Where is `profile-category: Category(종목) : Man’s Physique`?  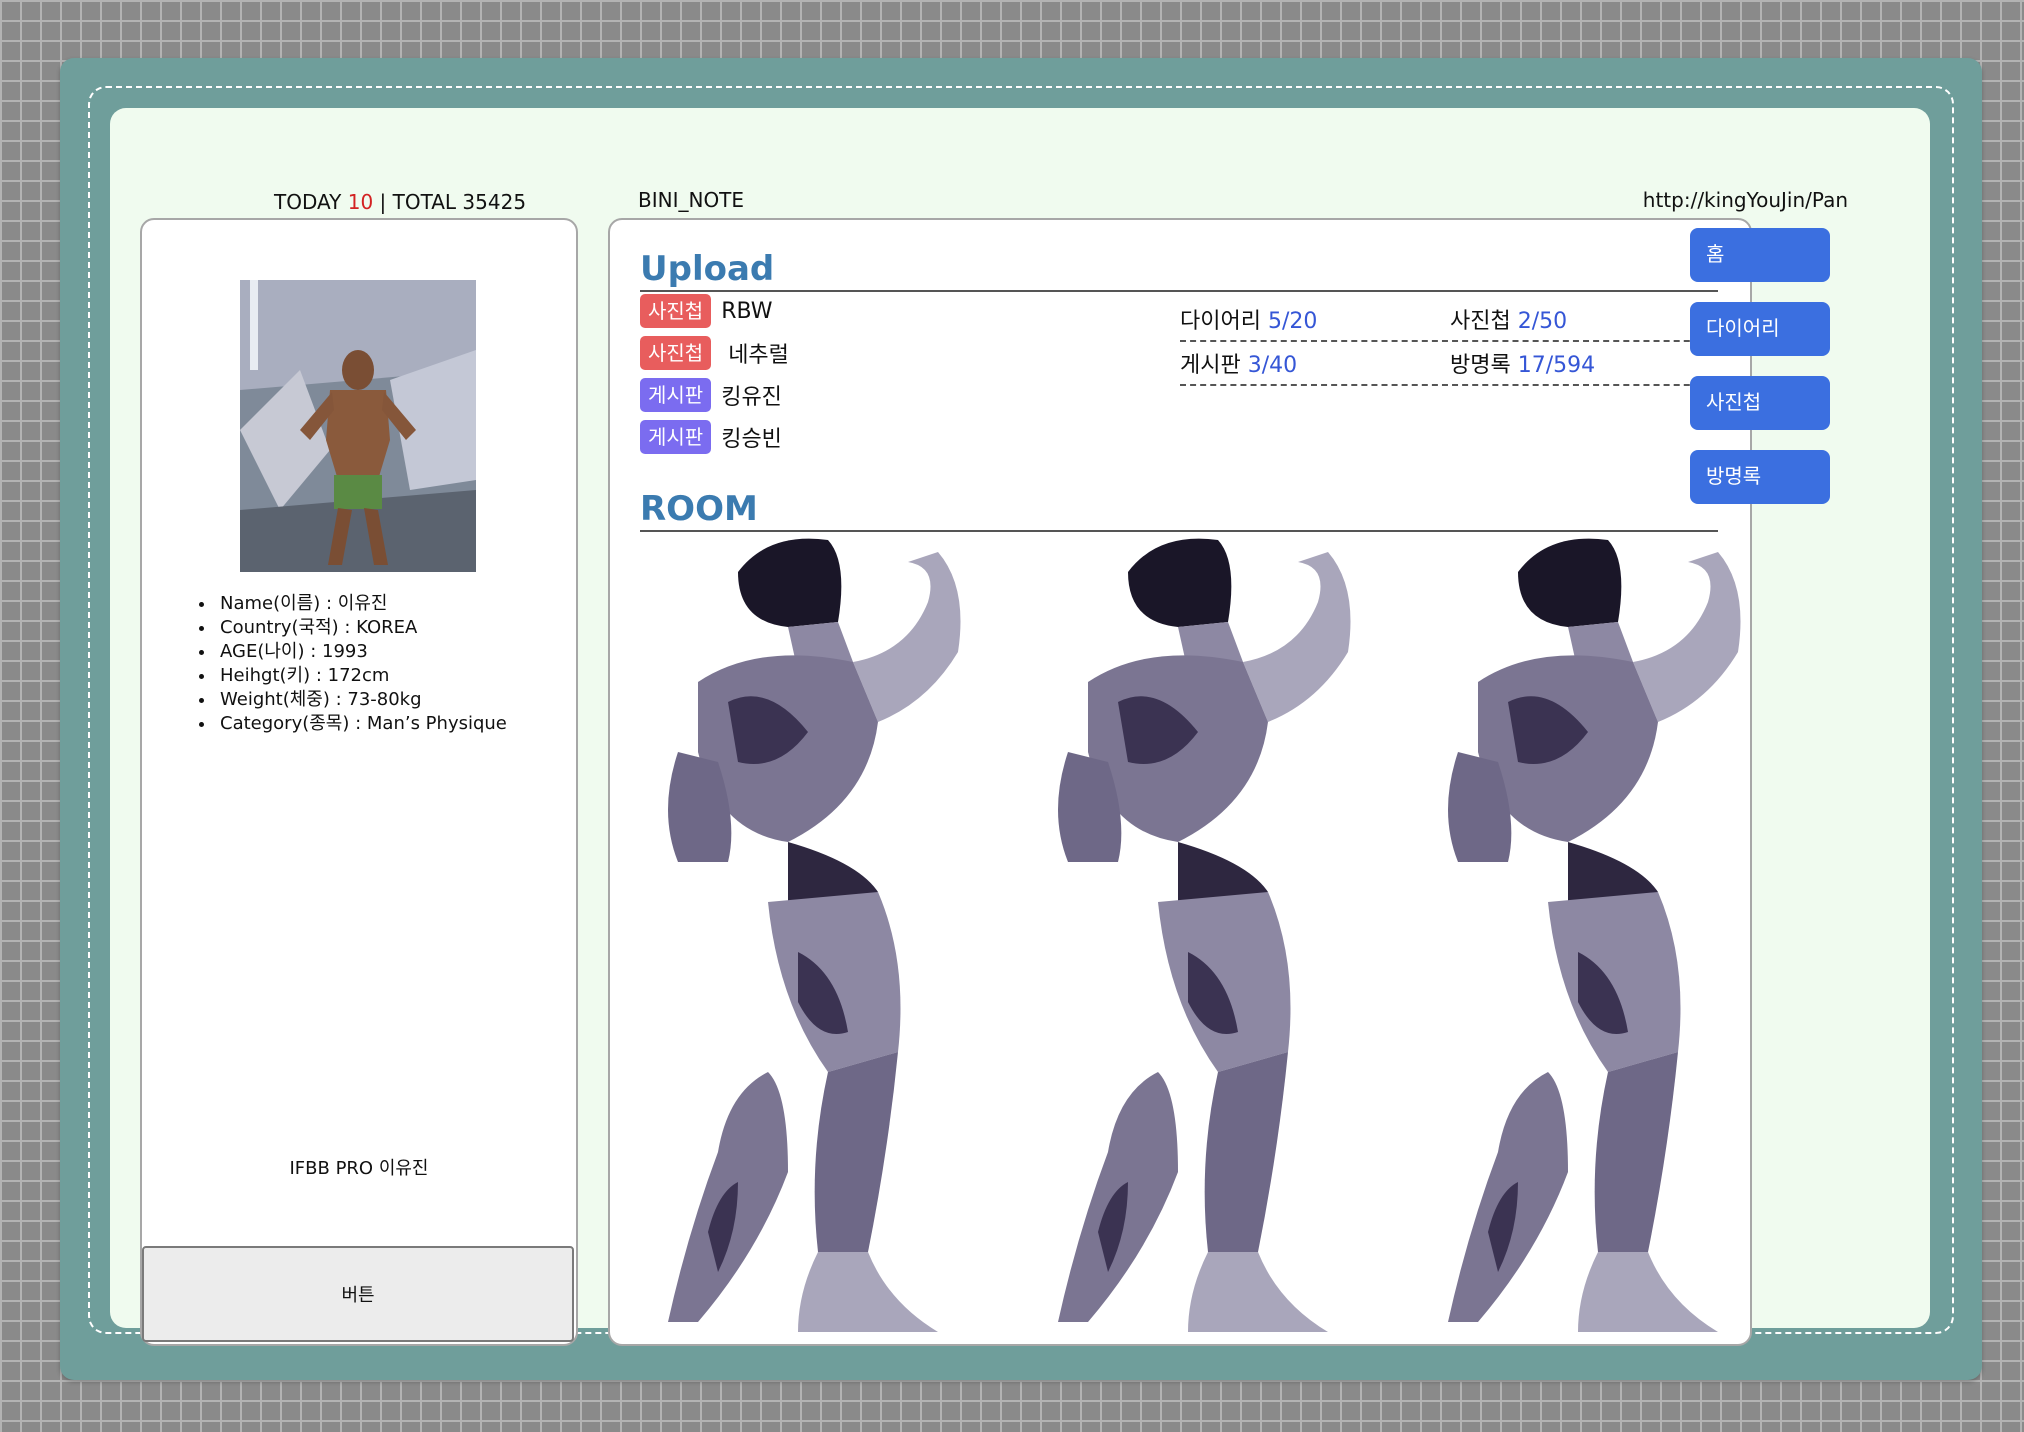 profile-category: Category(종목) : Man’s Physique is located at coordinates (361, 724).